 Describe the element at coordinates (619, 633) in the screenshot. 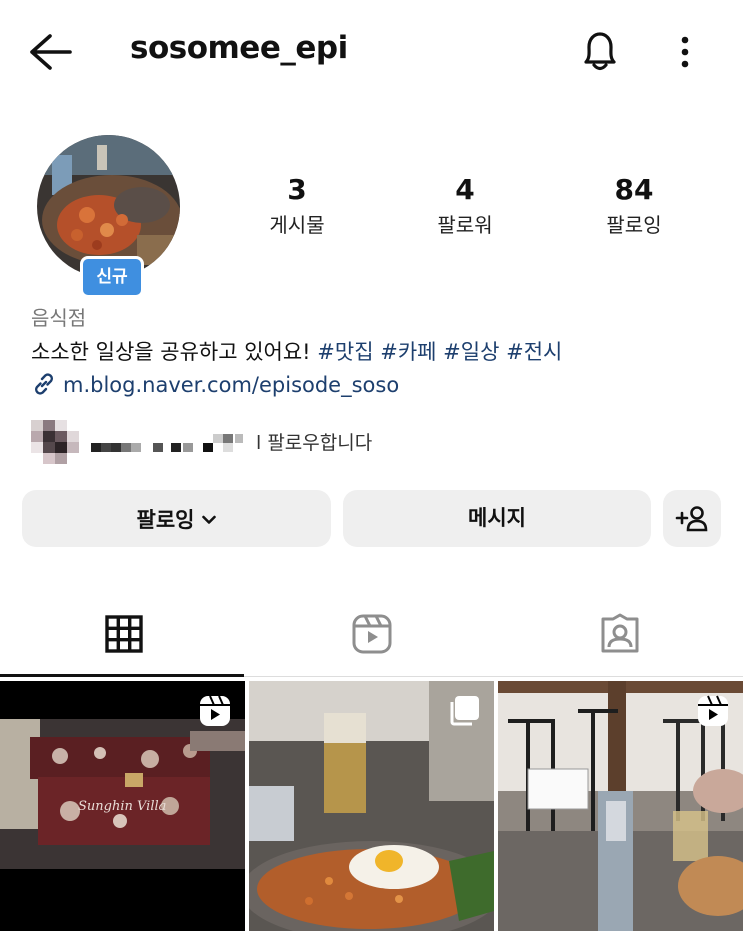

I see `tagged-icon` at that location.